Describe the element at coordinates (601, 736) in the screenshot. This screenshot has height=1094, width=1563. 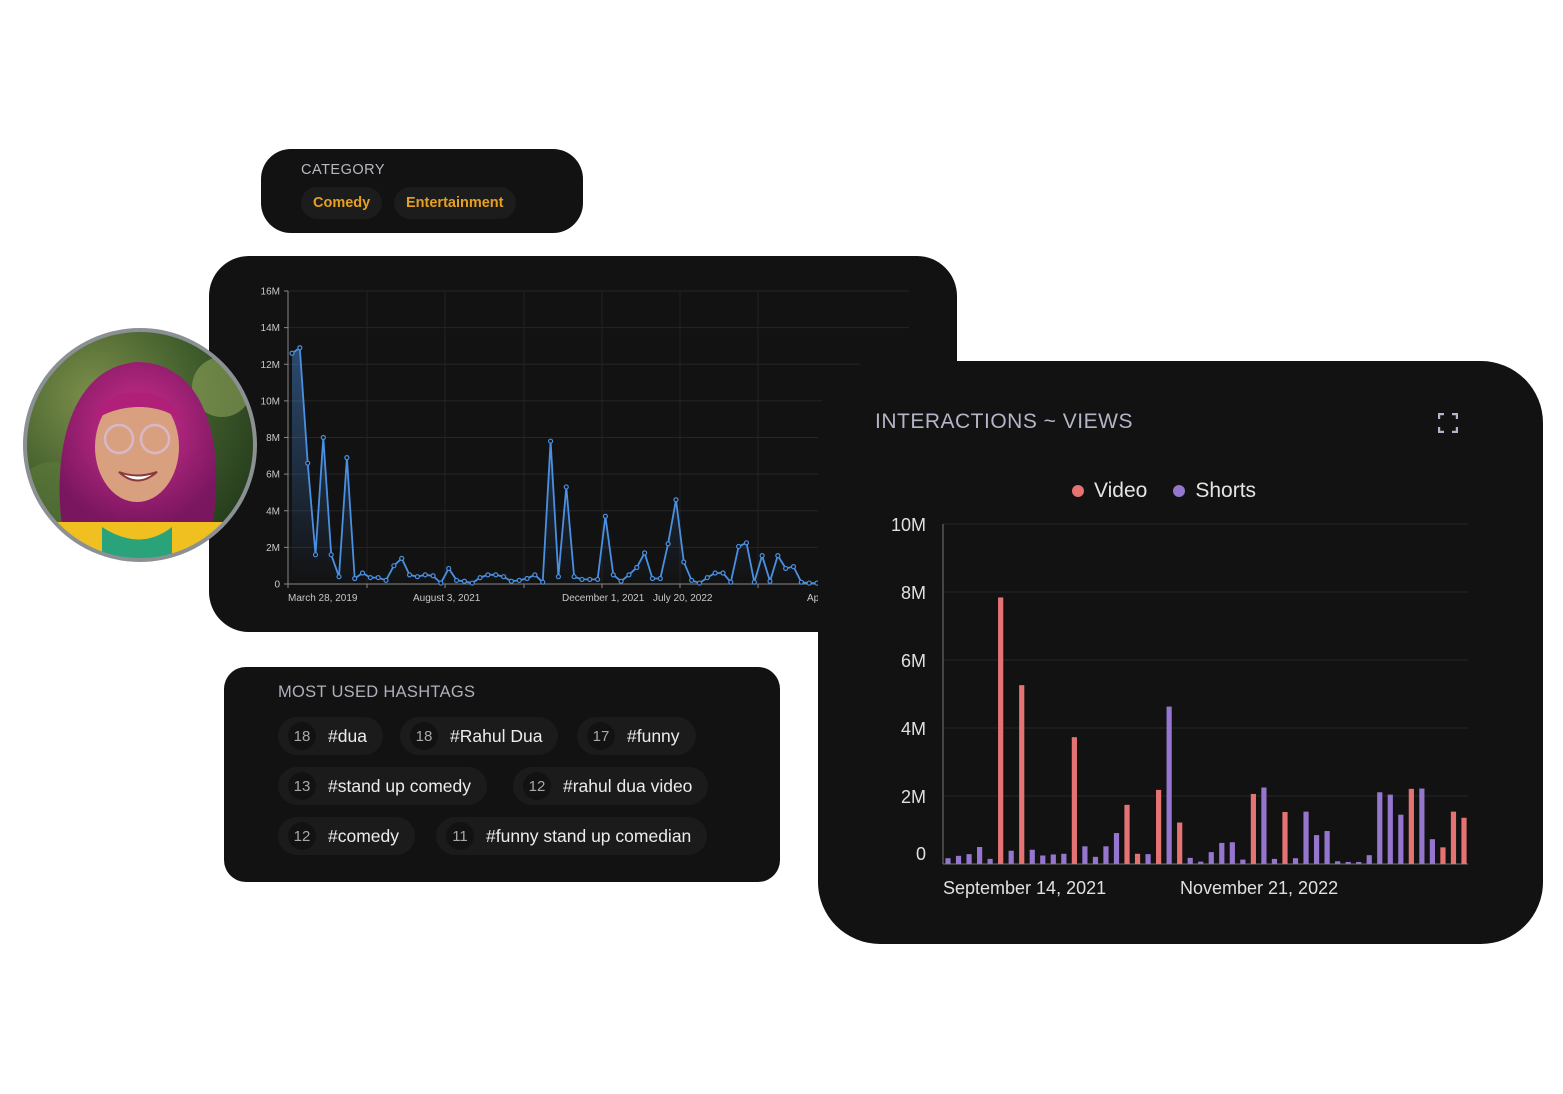
I see `hashtag-count: 17` at that location.